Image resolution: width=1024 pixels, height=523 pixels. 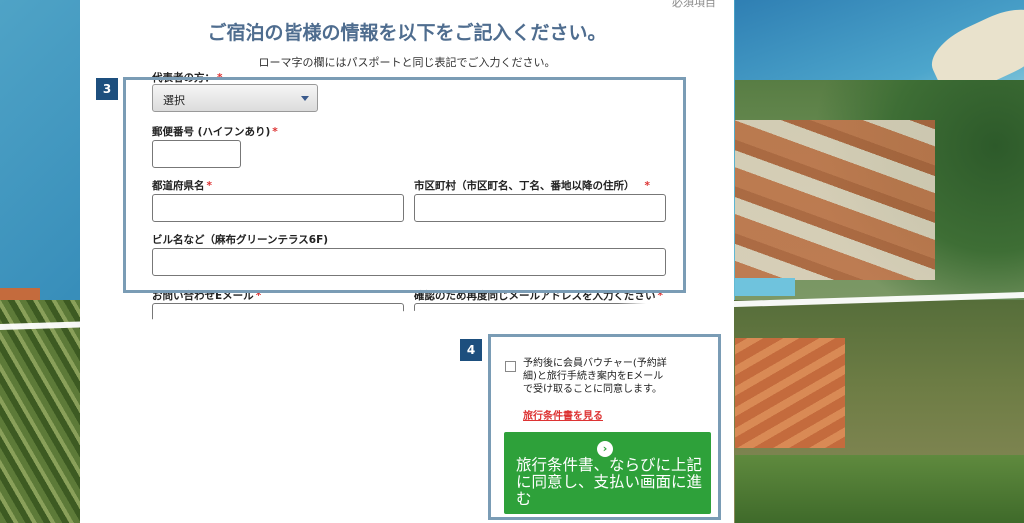 What do you see at coordinates (407, 62) in the screenshot?
I see `romaji-note: ローマ字の欄にはパスポートと同じ表記でご入力ください。` at bounding box center [407, 62].